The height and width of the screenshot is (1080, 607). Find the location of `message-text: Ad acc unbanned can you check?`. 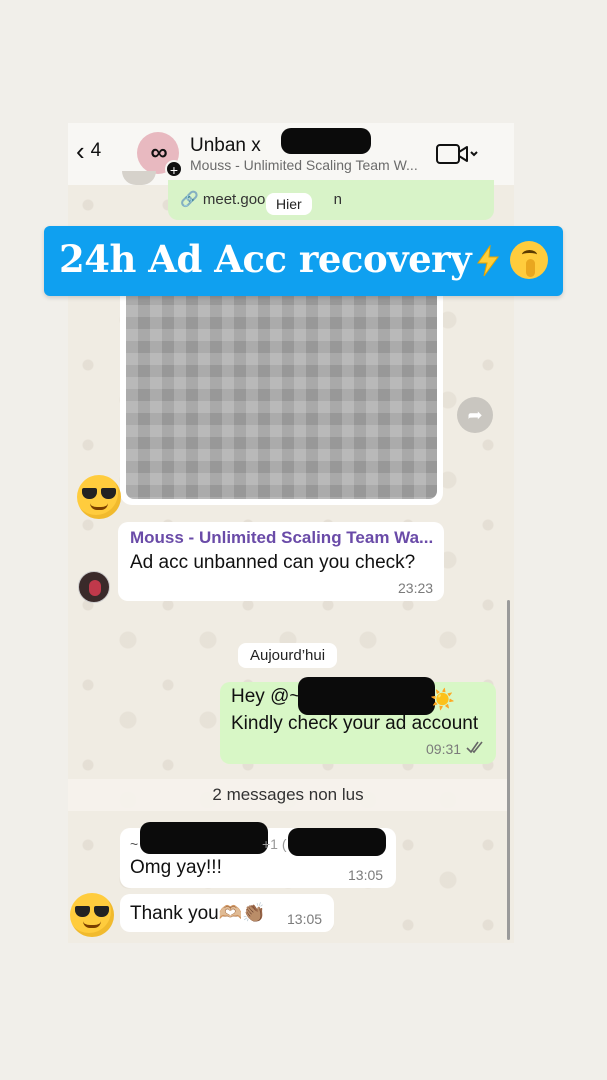

message-text: Ad acc unbanned can you check? is located at coordinates (273, 562).